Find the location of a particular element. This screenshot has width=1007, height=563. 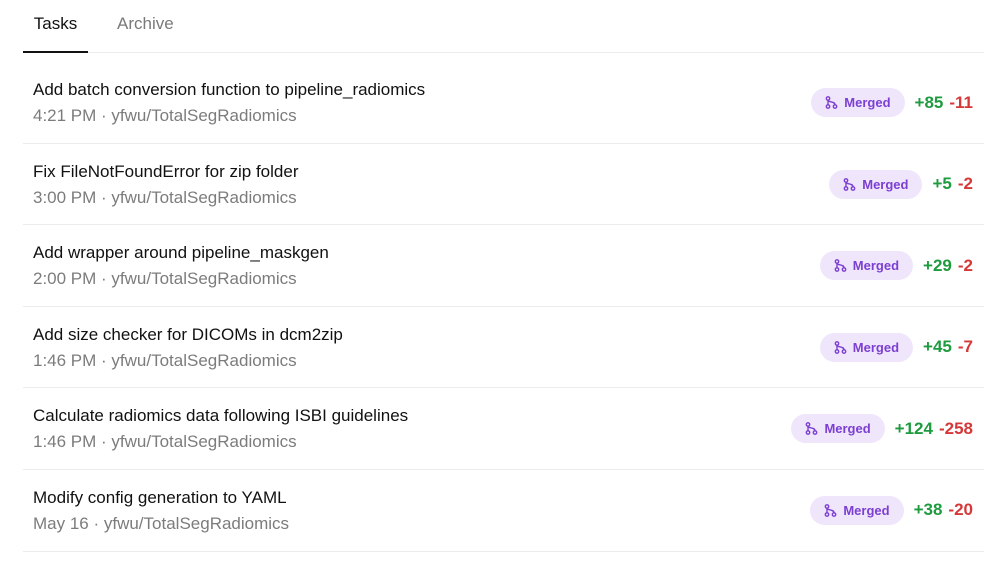

task-status-area: Merged +85 -11 is located at coordinates (892, 102).